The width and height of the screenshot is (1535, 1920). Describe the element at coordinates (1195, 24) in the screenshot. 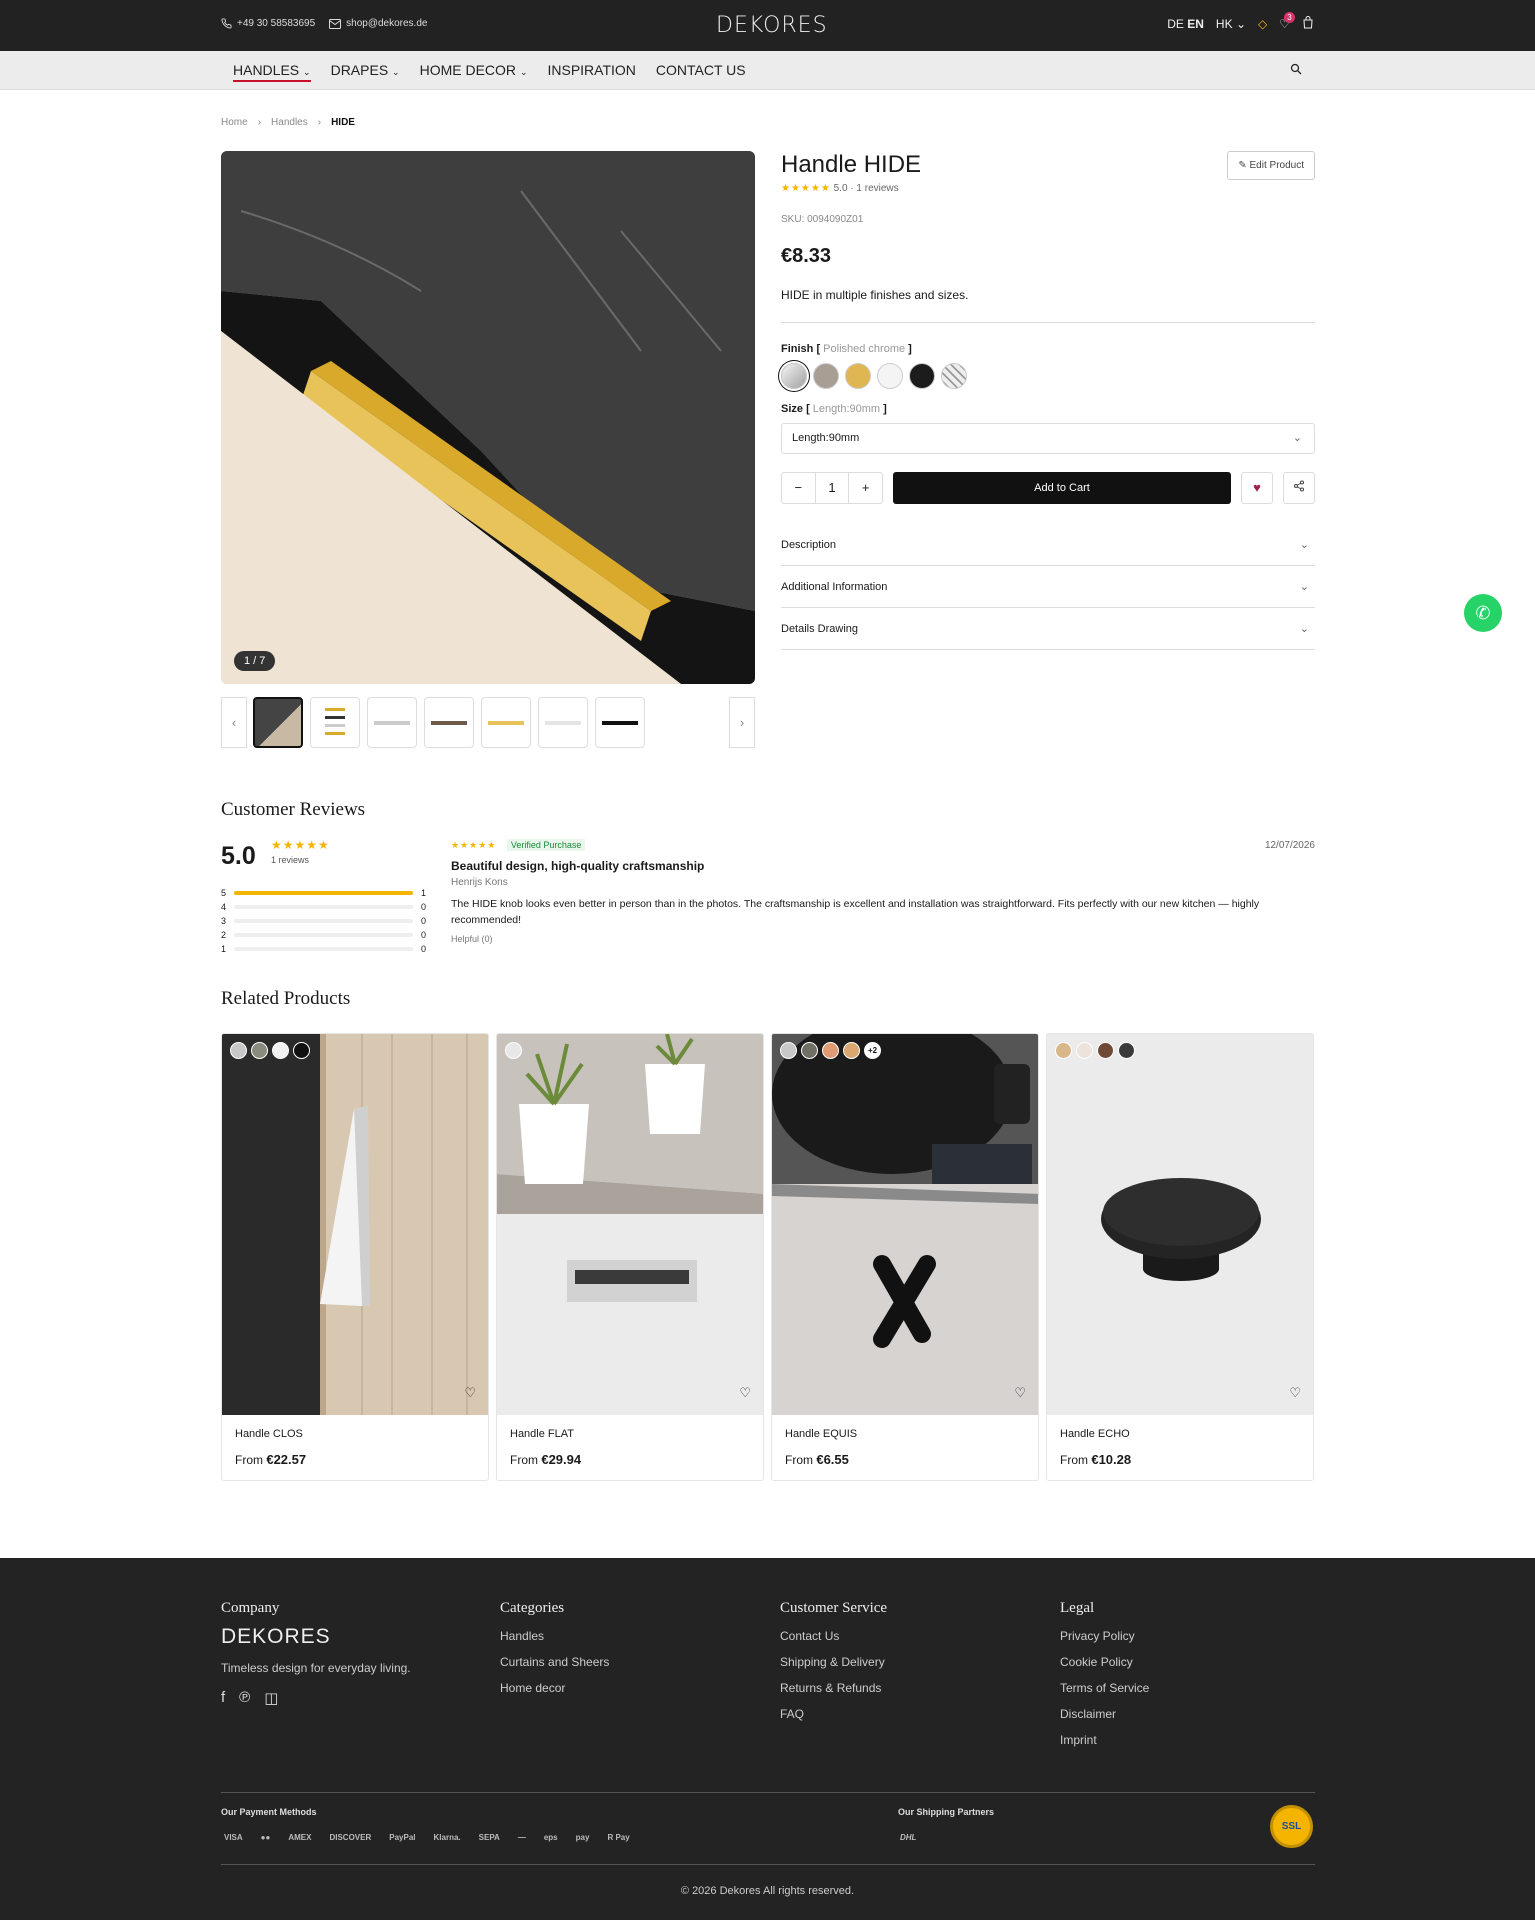

I see `lang-en: EN` at that location.